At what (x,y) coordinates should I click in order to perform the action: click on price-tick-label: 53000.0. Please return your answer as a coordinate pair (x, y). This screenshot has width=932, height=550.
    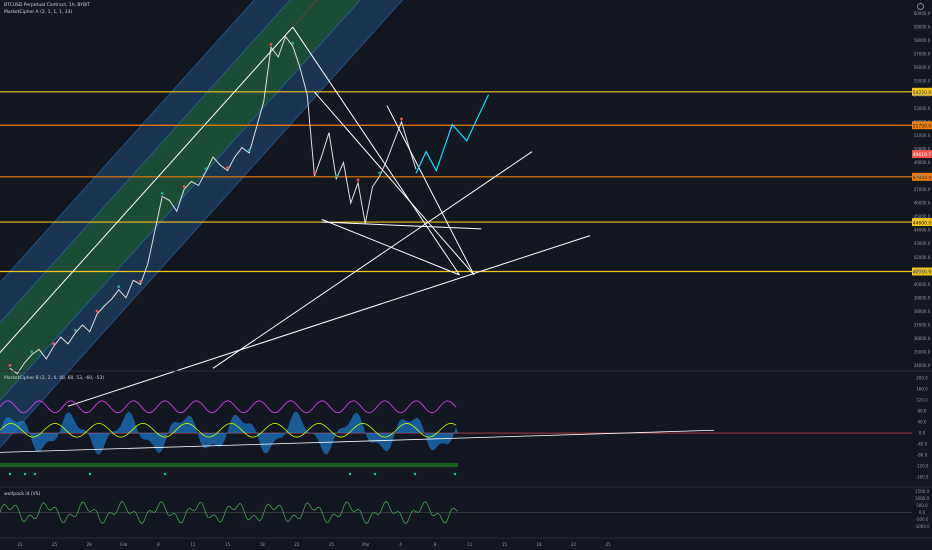
    Looking at the image, I should click on (922, 108).